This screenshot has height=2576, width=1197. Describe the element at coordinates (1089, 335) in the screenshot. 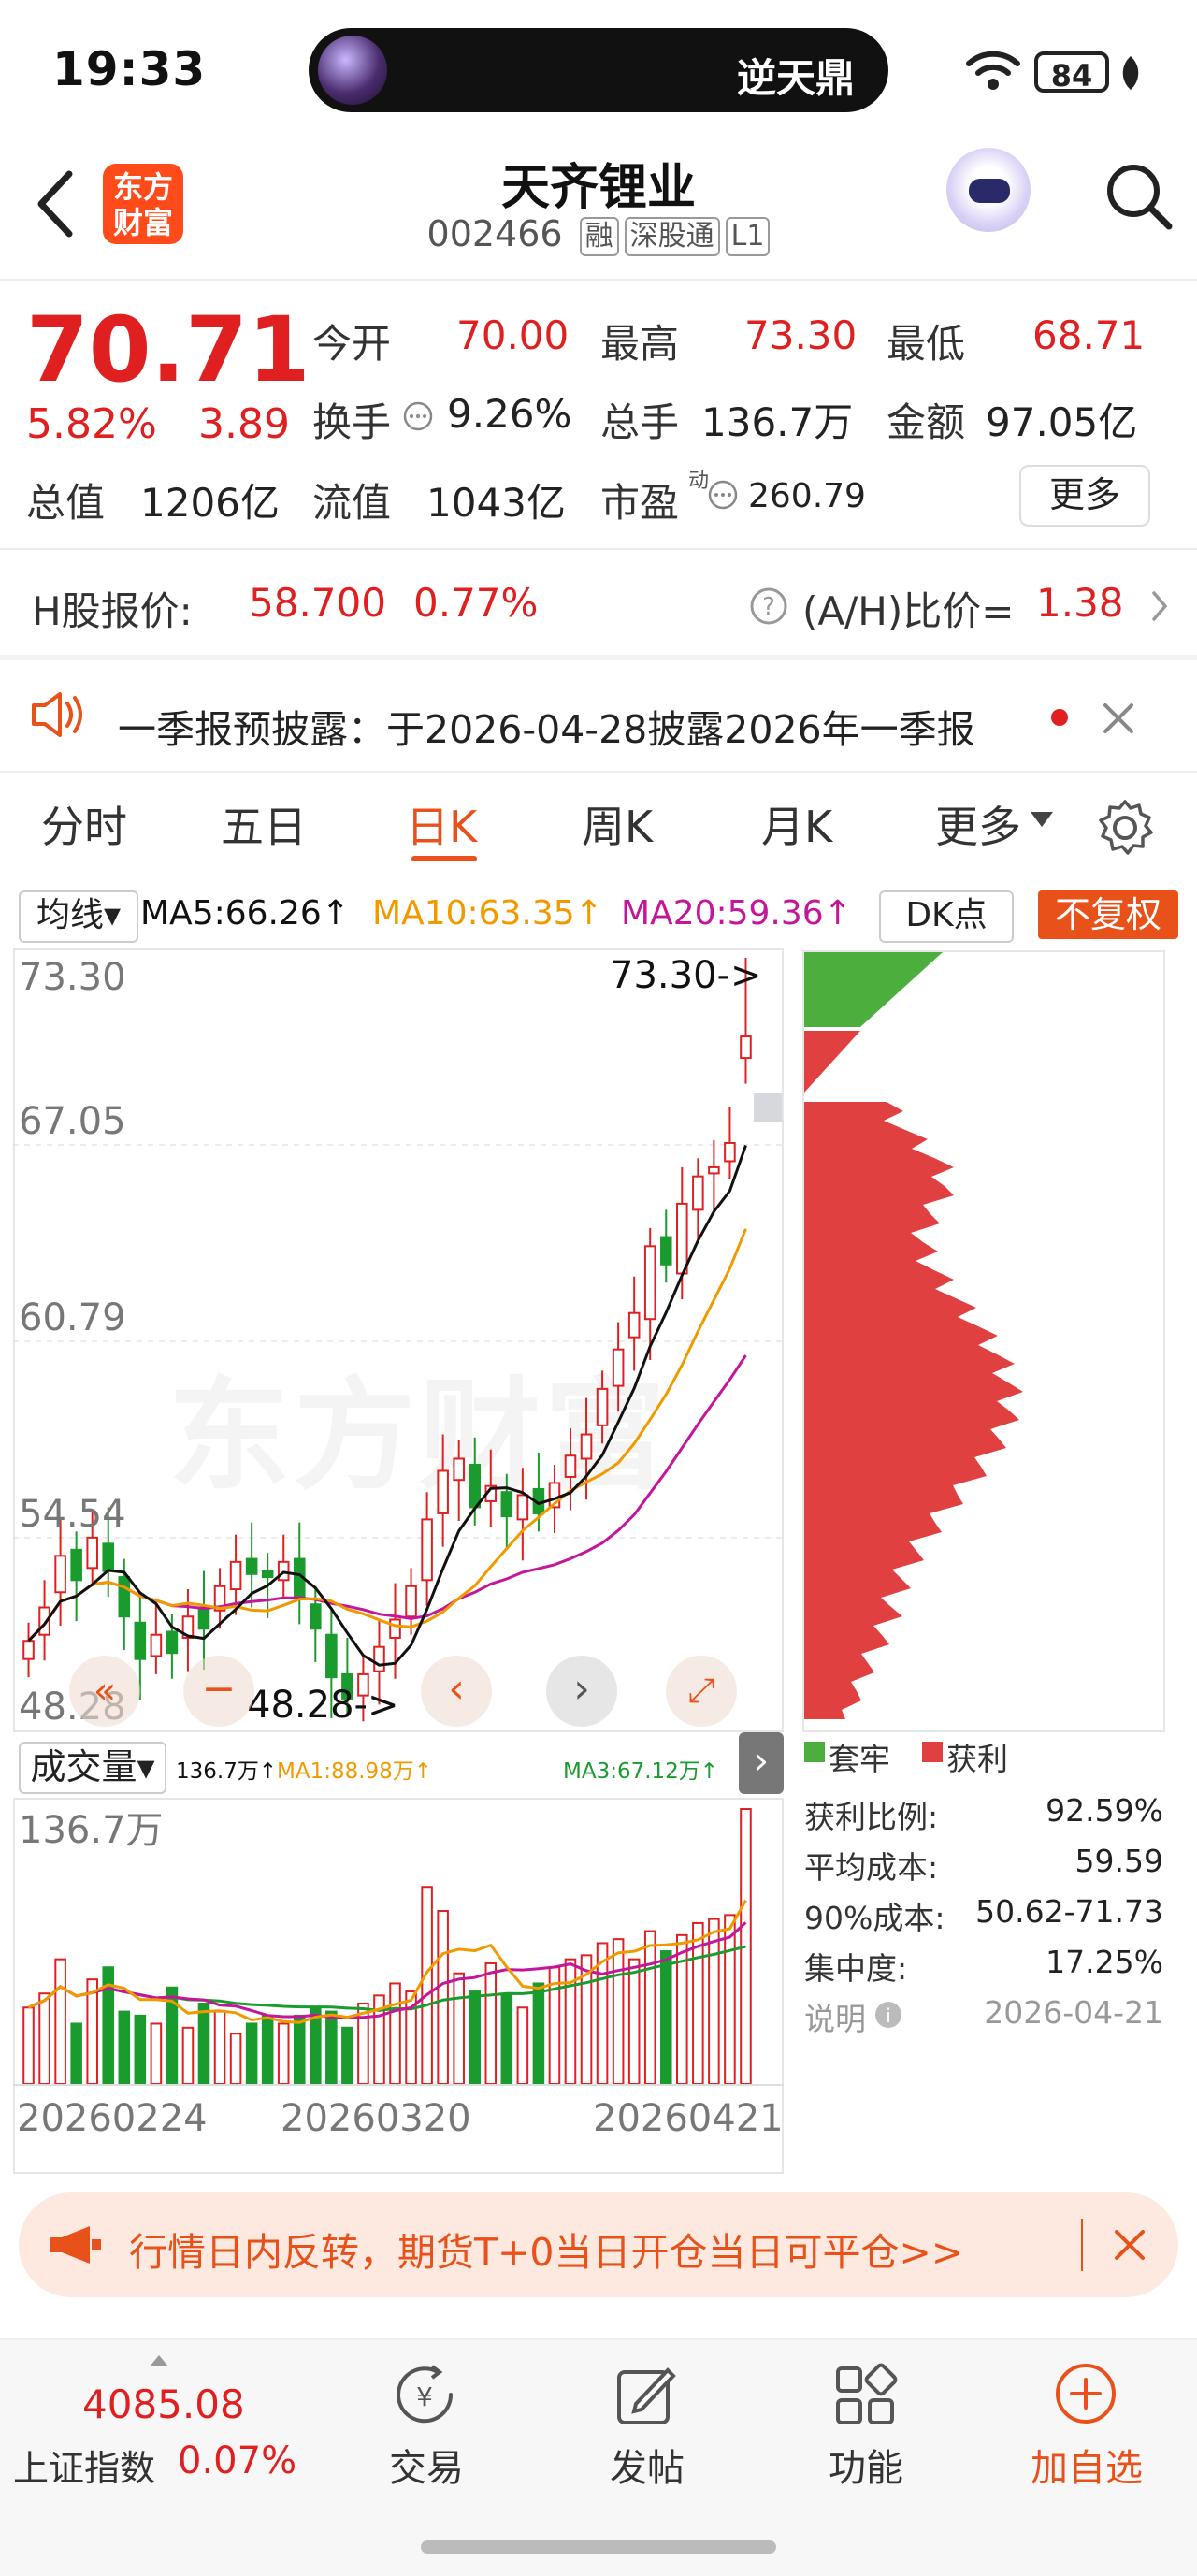

I see `low-value: 68.71` at that location.